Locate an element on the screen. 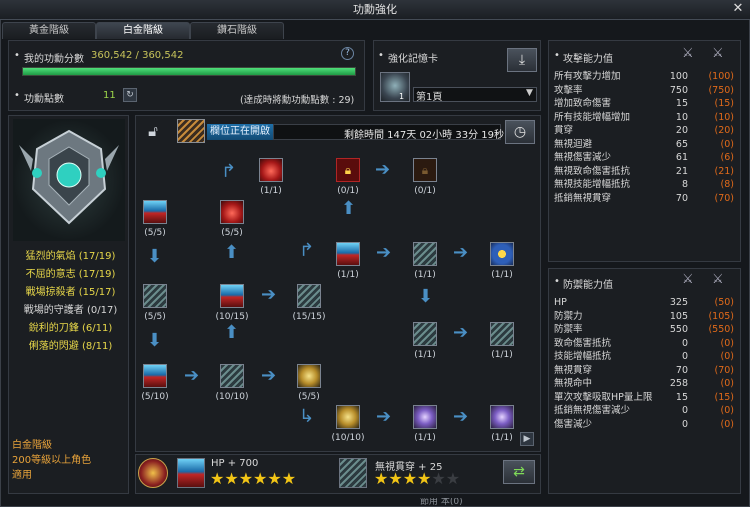 The image size is (750, 507). sidebar-item-label: 銳利的刀鋒 (6/11) is located at coordinates (70, 328).